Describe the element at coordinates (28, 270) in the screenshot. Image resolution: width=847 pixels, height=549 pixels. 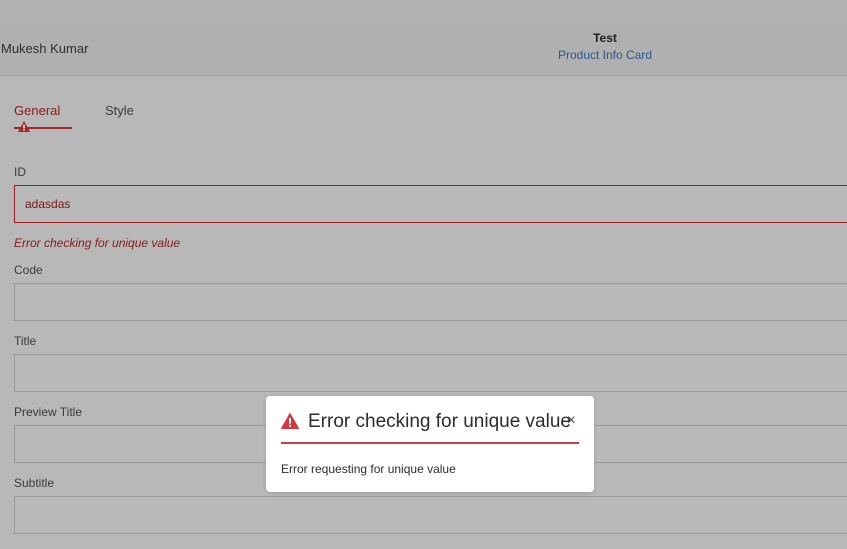
I see `code-label: Code` at that location.